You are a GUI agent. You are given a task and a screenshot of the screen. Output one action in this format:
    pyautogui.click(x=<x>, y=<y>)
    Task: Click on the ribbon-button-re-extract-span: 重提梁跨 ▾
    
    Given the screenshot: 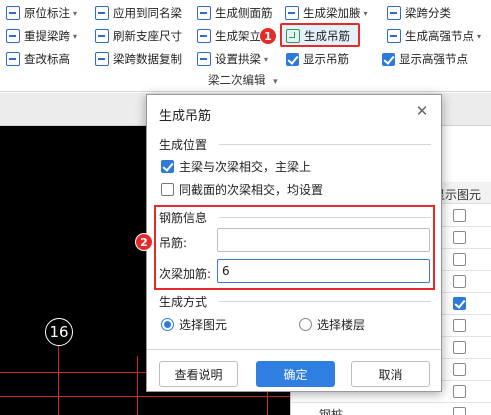 What is the action you would take?
    pyautogui.click(x=41, y=36)
    